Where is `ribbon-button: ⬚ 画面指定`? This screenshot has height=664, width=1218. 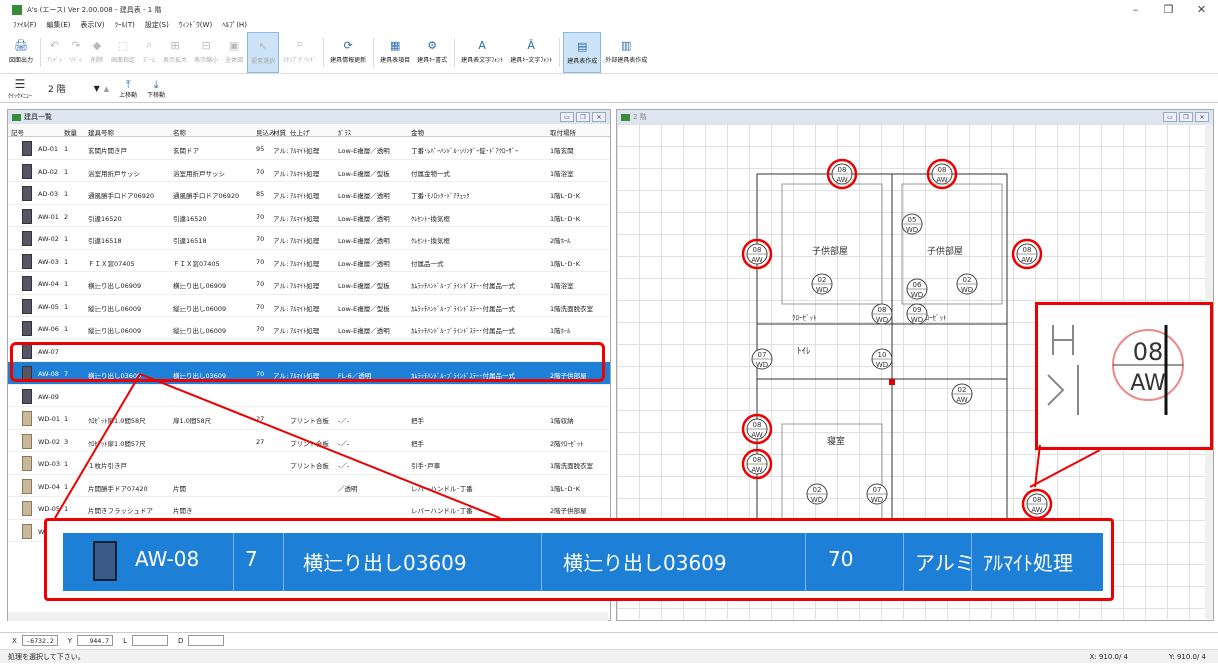 ribbon-button: ⬚ 画面指定 is located at coordinates (123, 52).